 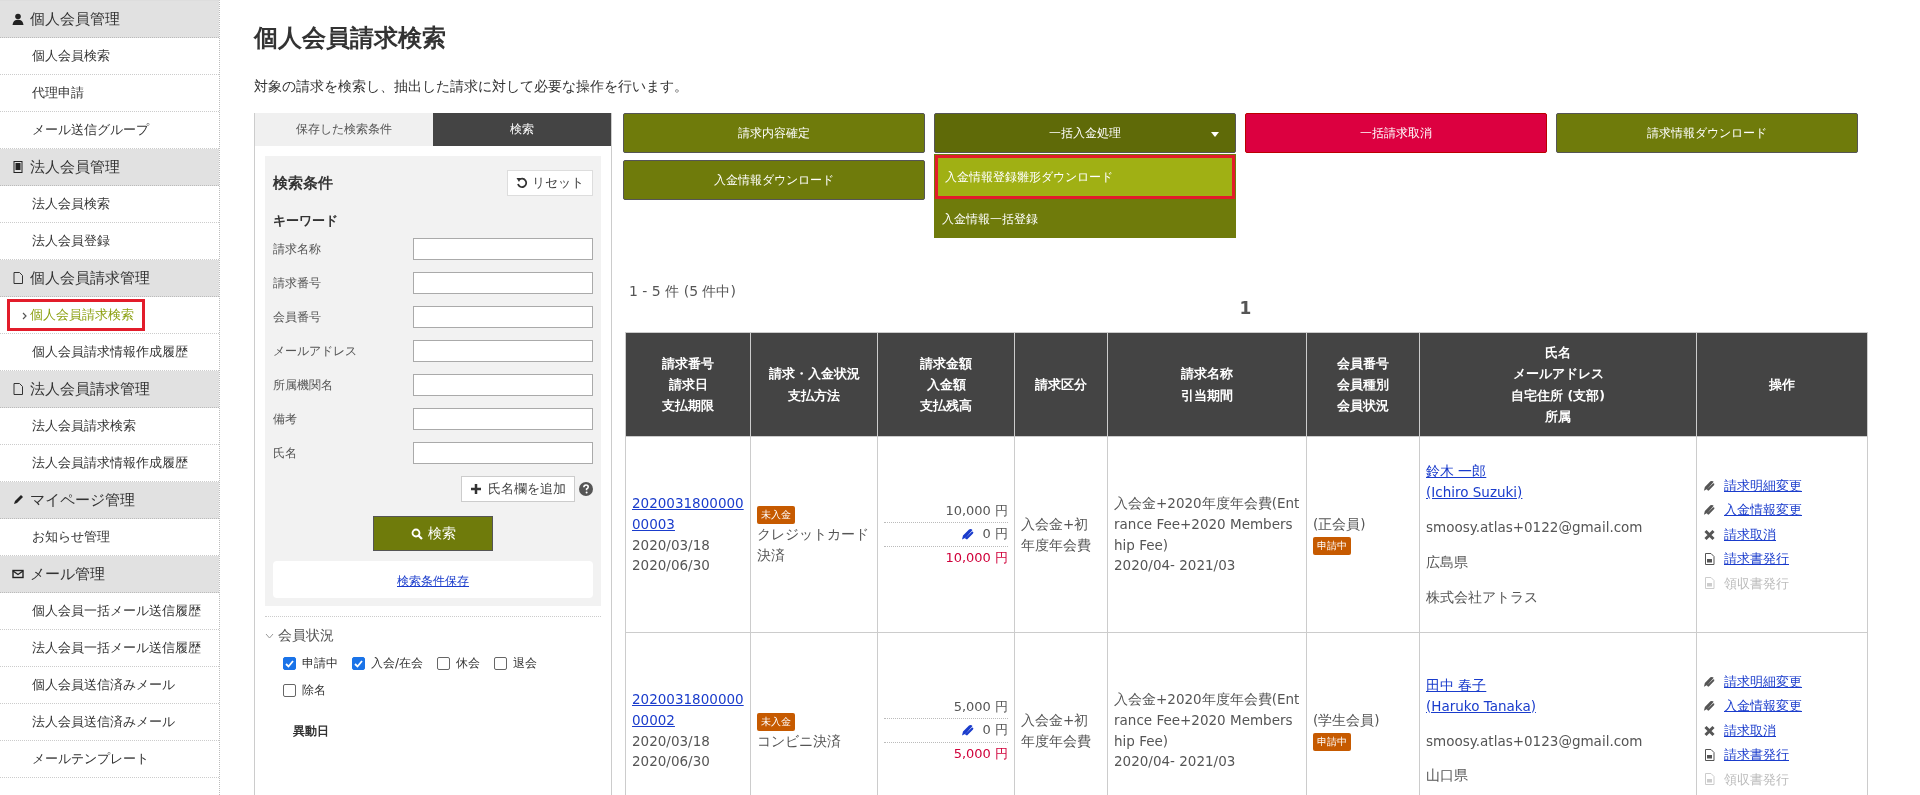 I want to click on sidebar-item: 代理申請, so click(x=58, y=93).